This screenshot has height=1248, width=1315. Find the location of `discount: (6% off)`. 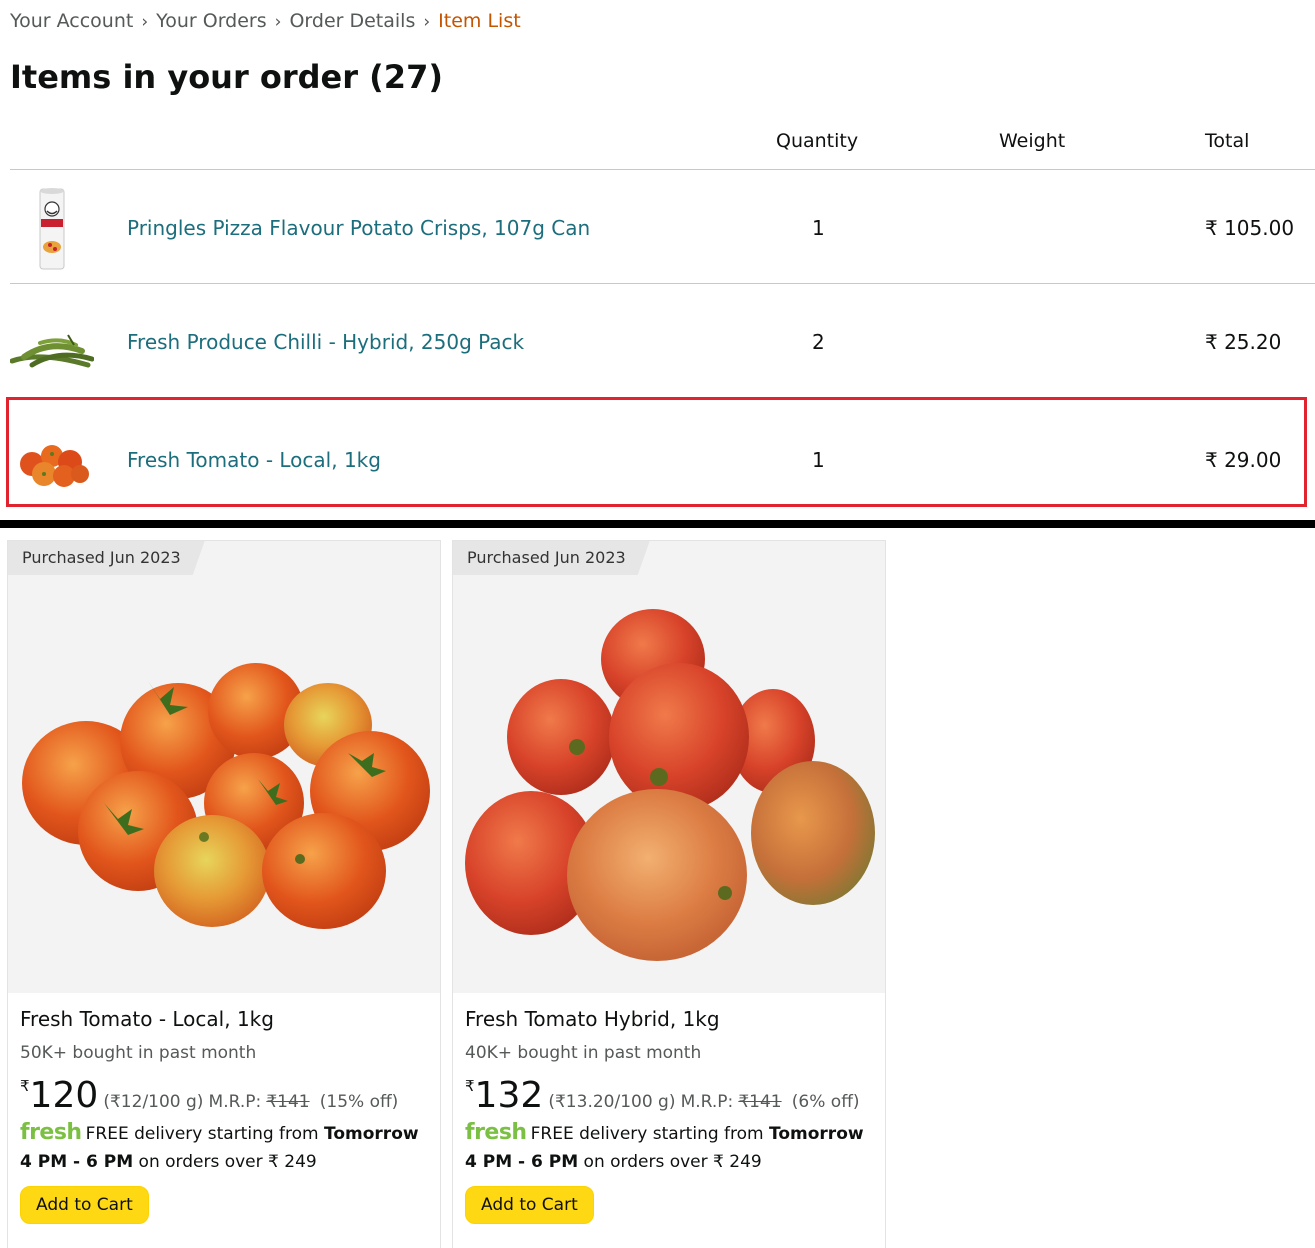

discount: (6% off) is located at coordinates (825, 1102).